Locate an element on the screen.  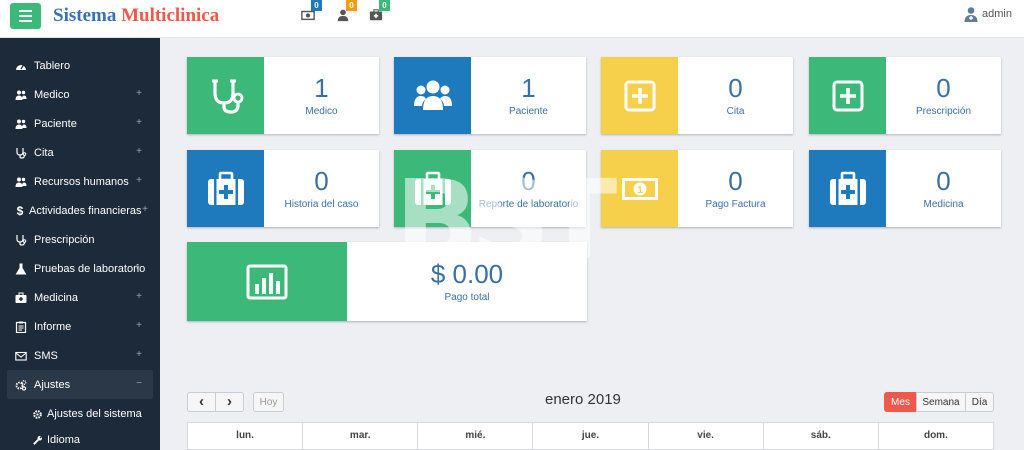
stat-label: Medico is located at coordinates (321, 111).